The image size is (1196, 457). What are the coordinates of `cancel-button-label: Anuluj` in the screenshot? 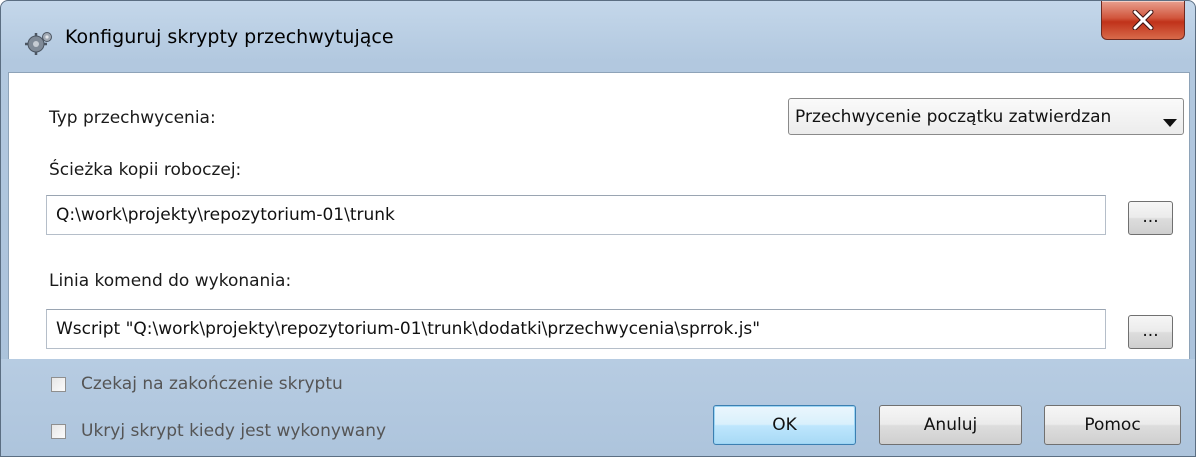 It's located at (950, 425).